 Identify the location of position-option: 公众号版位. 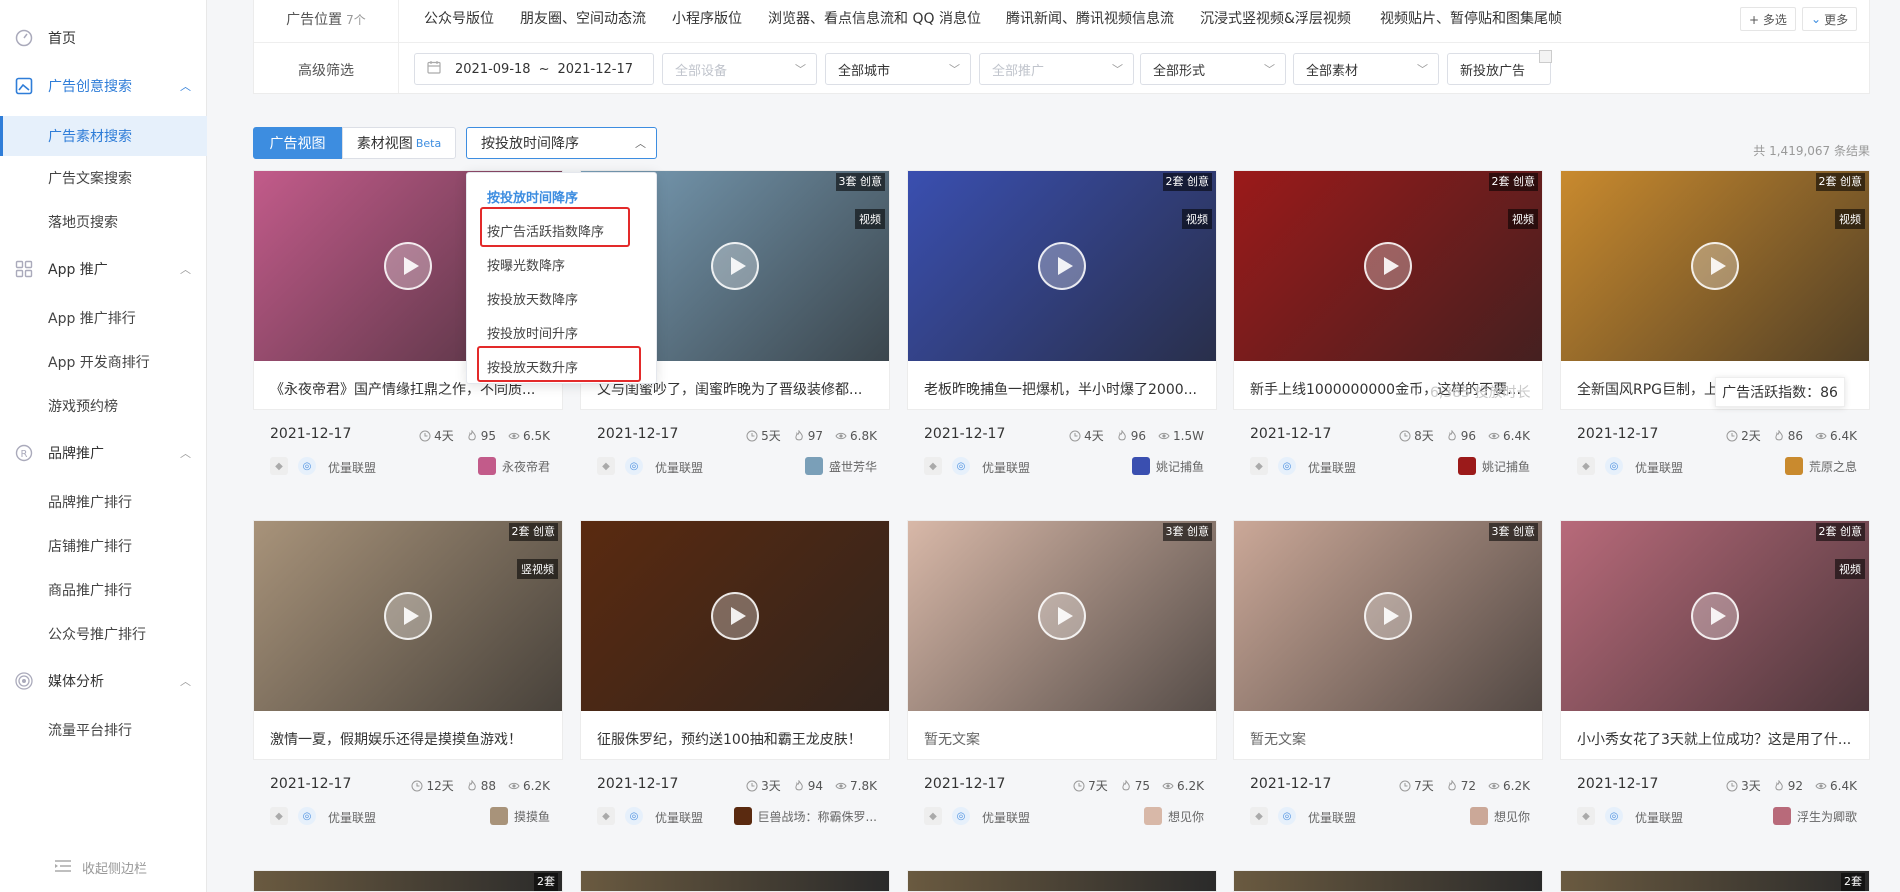
(459, 18).